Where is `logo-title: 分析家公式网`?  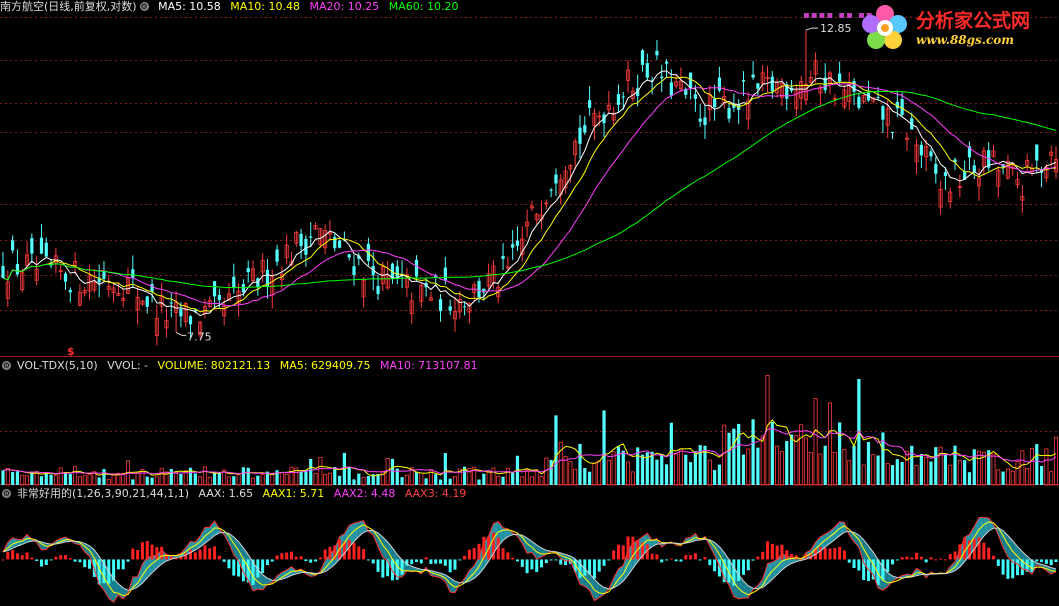
logo-title: 分析家公式网 is located at coordinates (973, 21).